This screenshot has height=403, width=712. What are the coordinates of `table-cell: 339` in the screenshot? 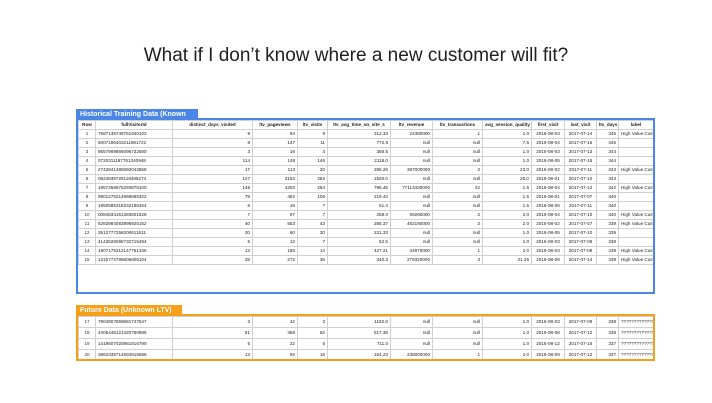 It's located at (607, 242).